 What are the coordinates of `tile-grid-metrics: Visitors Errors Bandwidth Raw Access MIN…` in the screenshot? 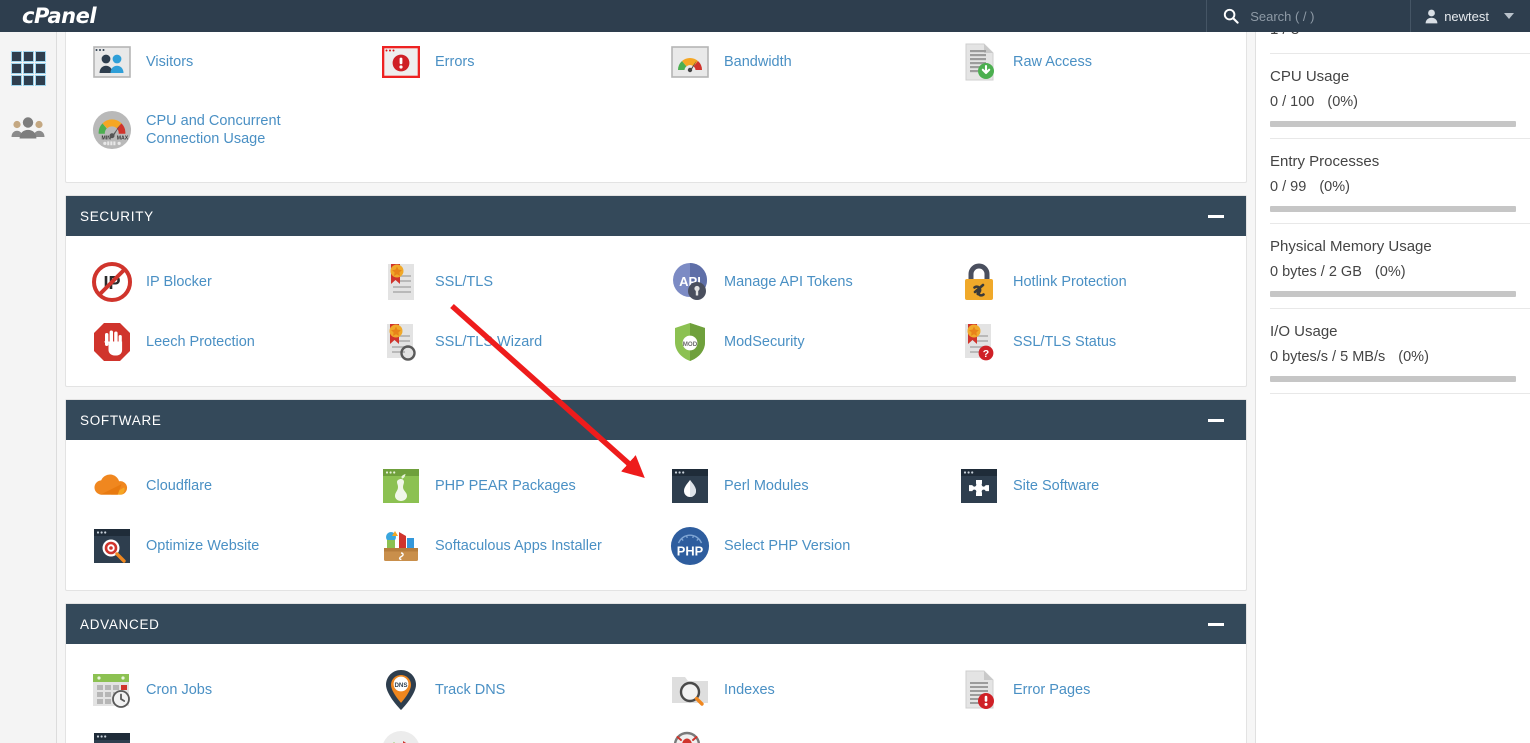 It's located at (656, 100).